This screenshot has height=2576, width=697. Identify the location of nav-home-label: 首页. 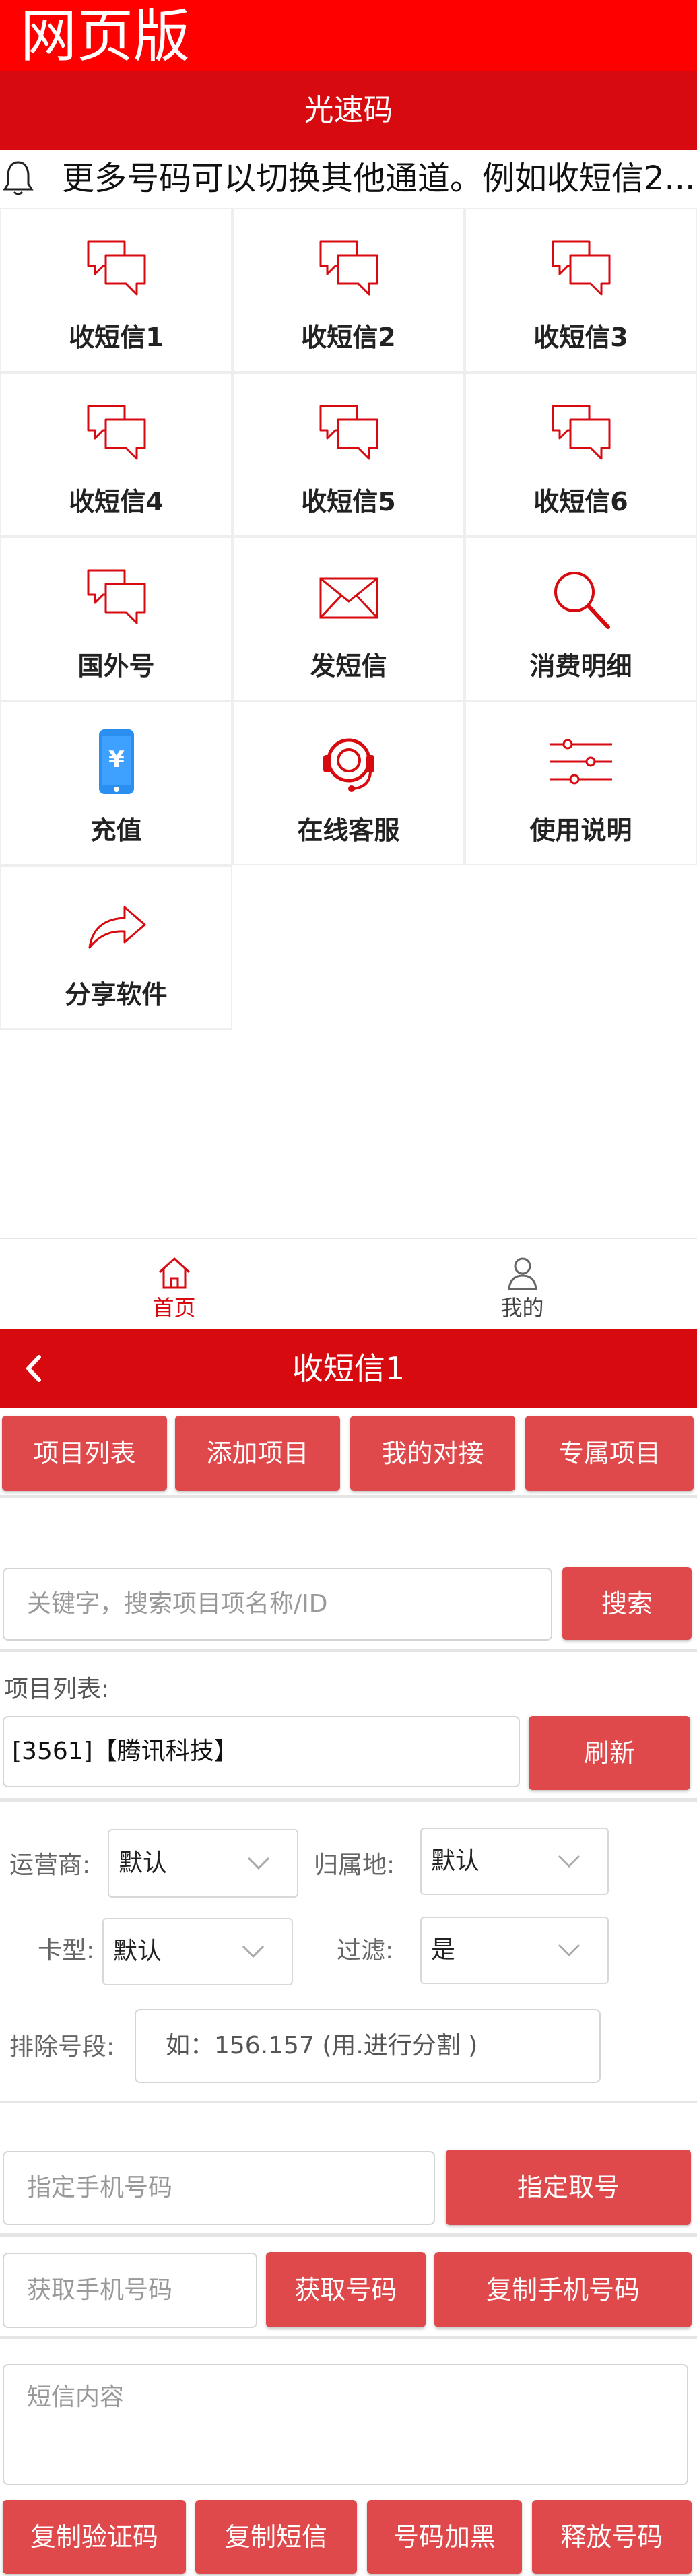
(174, 1308).